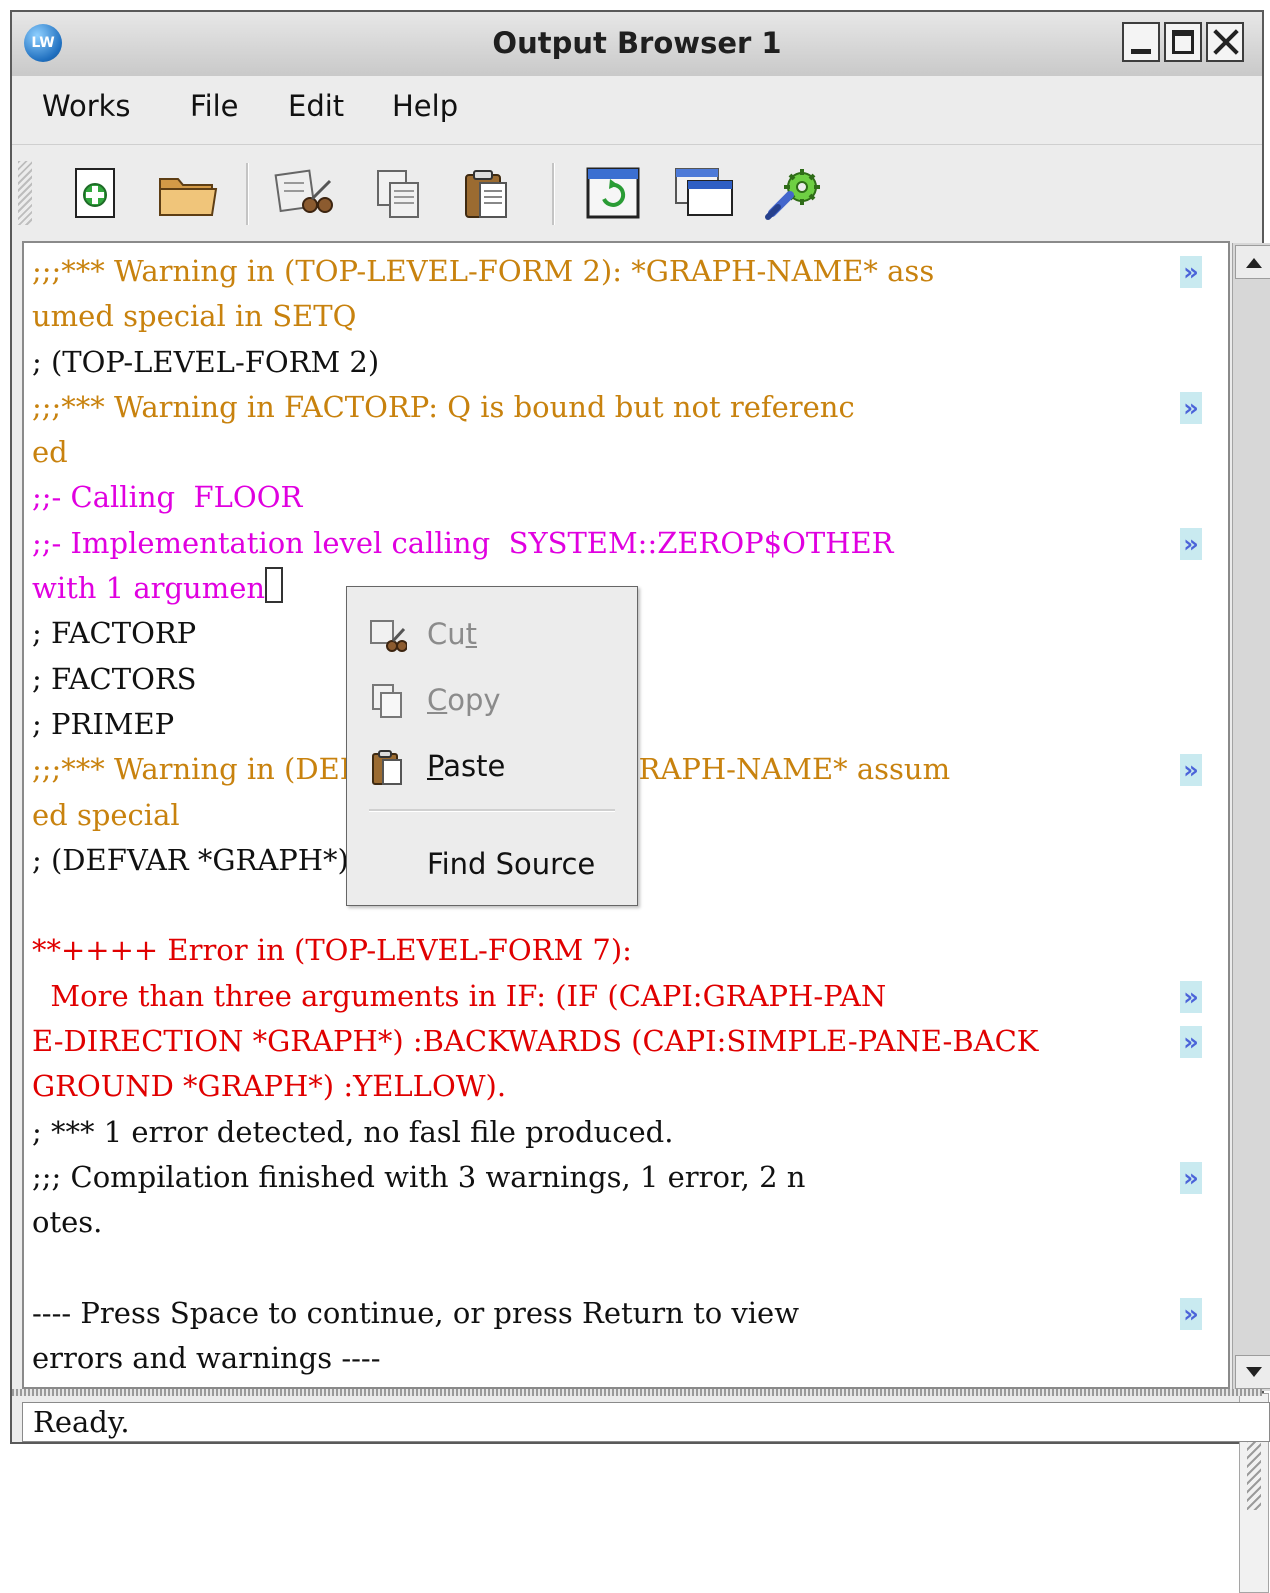  I want to click on output-line-text: ed, so click(50, 452).